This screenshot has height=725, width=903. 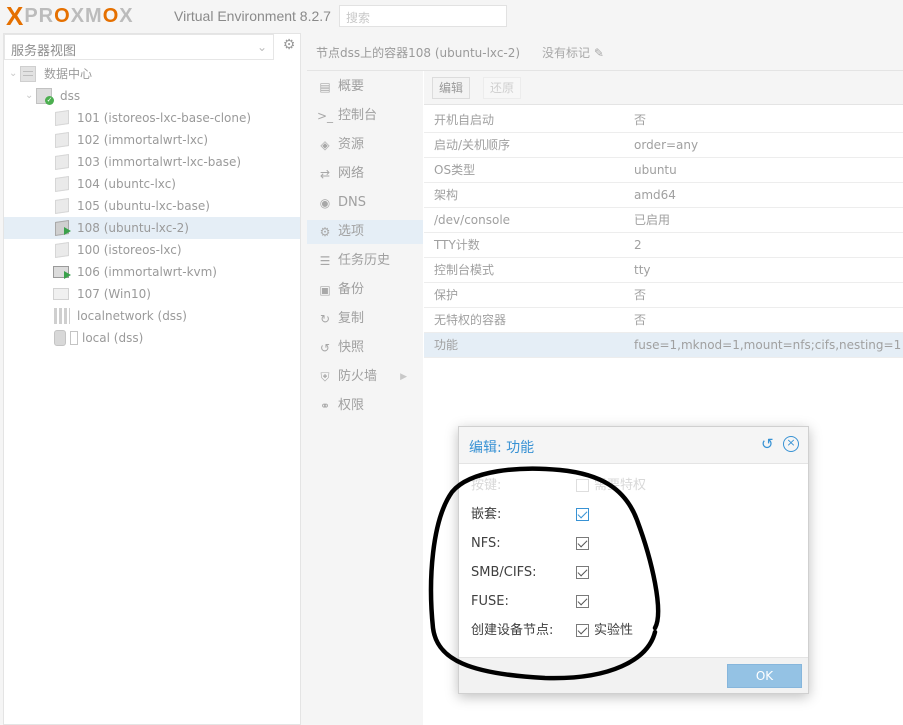 What do you see at coordinates (152, 74) in the screenshot?
I see `tree-item-datacenter: ⌄ 数据中心` at bounding box center [152, 74].